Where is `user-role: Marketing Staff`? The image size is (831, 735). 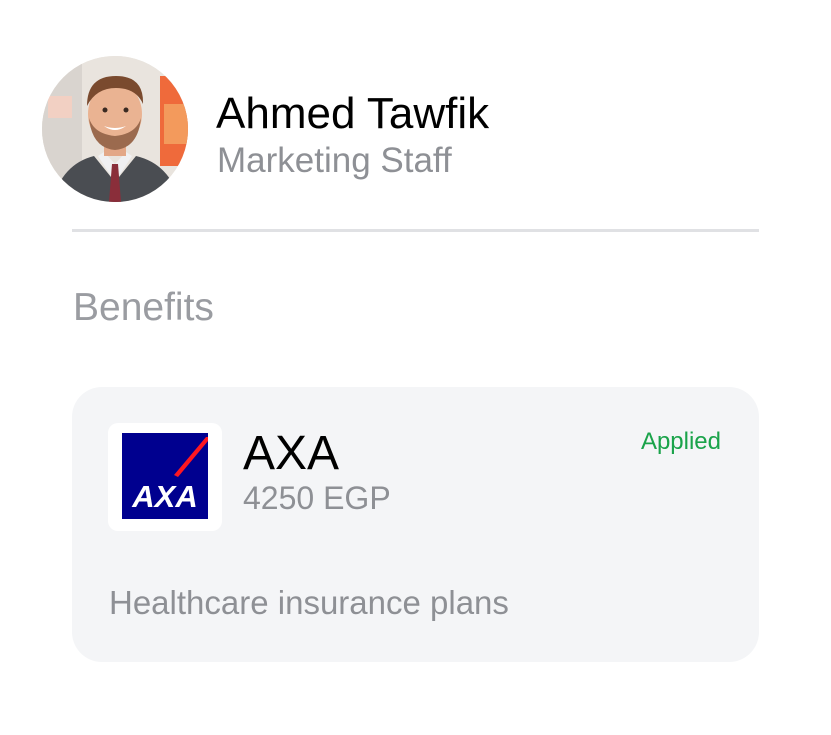 user-role: Marketing Staff is located at coordinates (334, 160).